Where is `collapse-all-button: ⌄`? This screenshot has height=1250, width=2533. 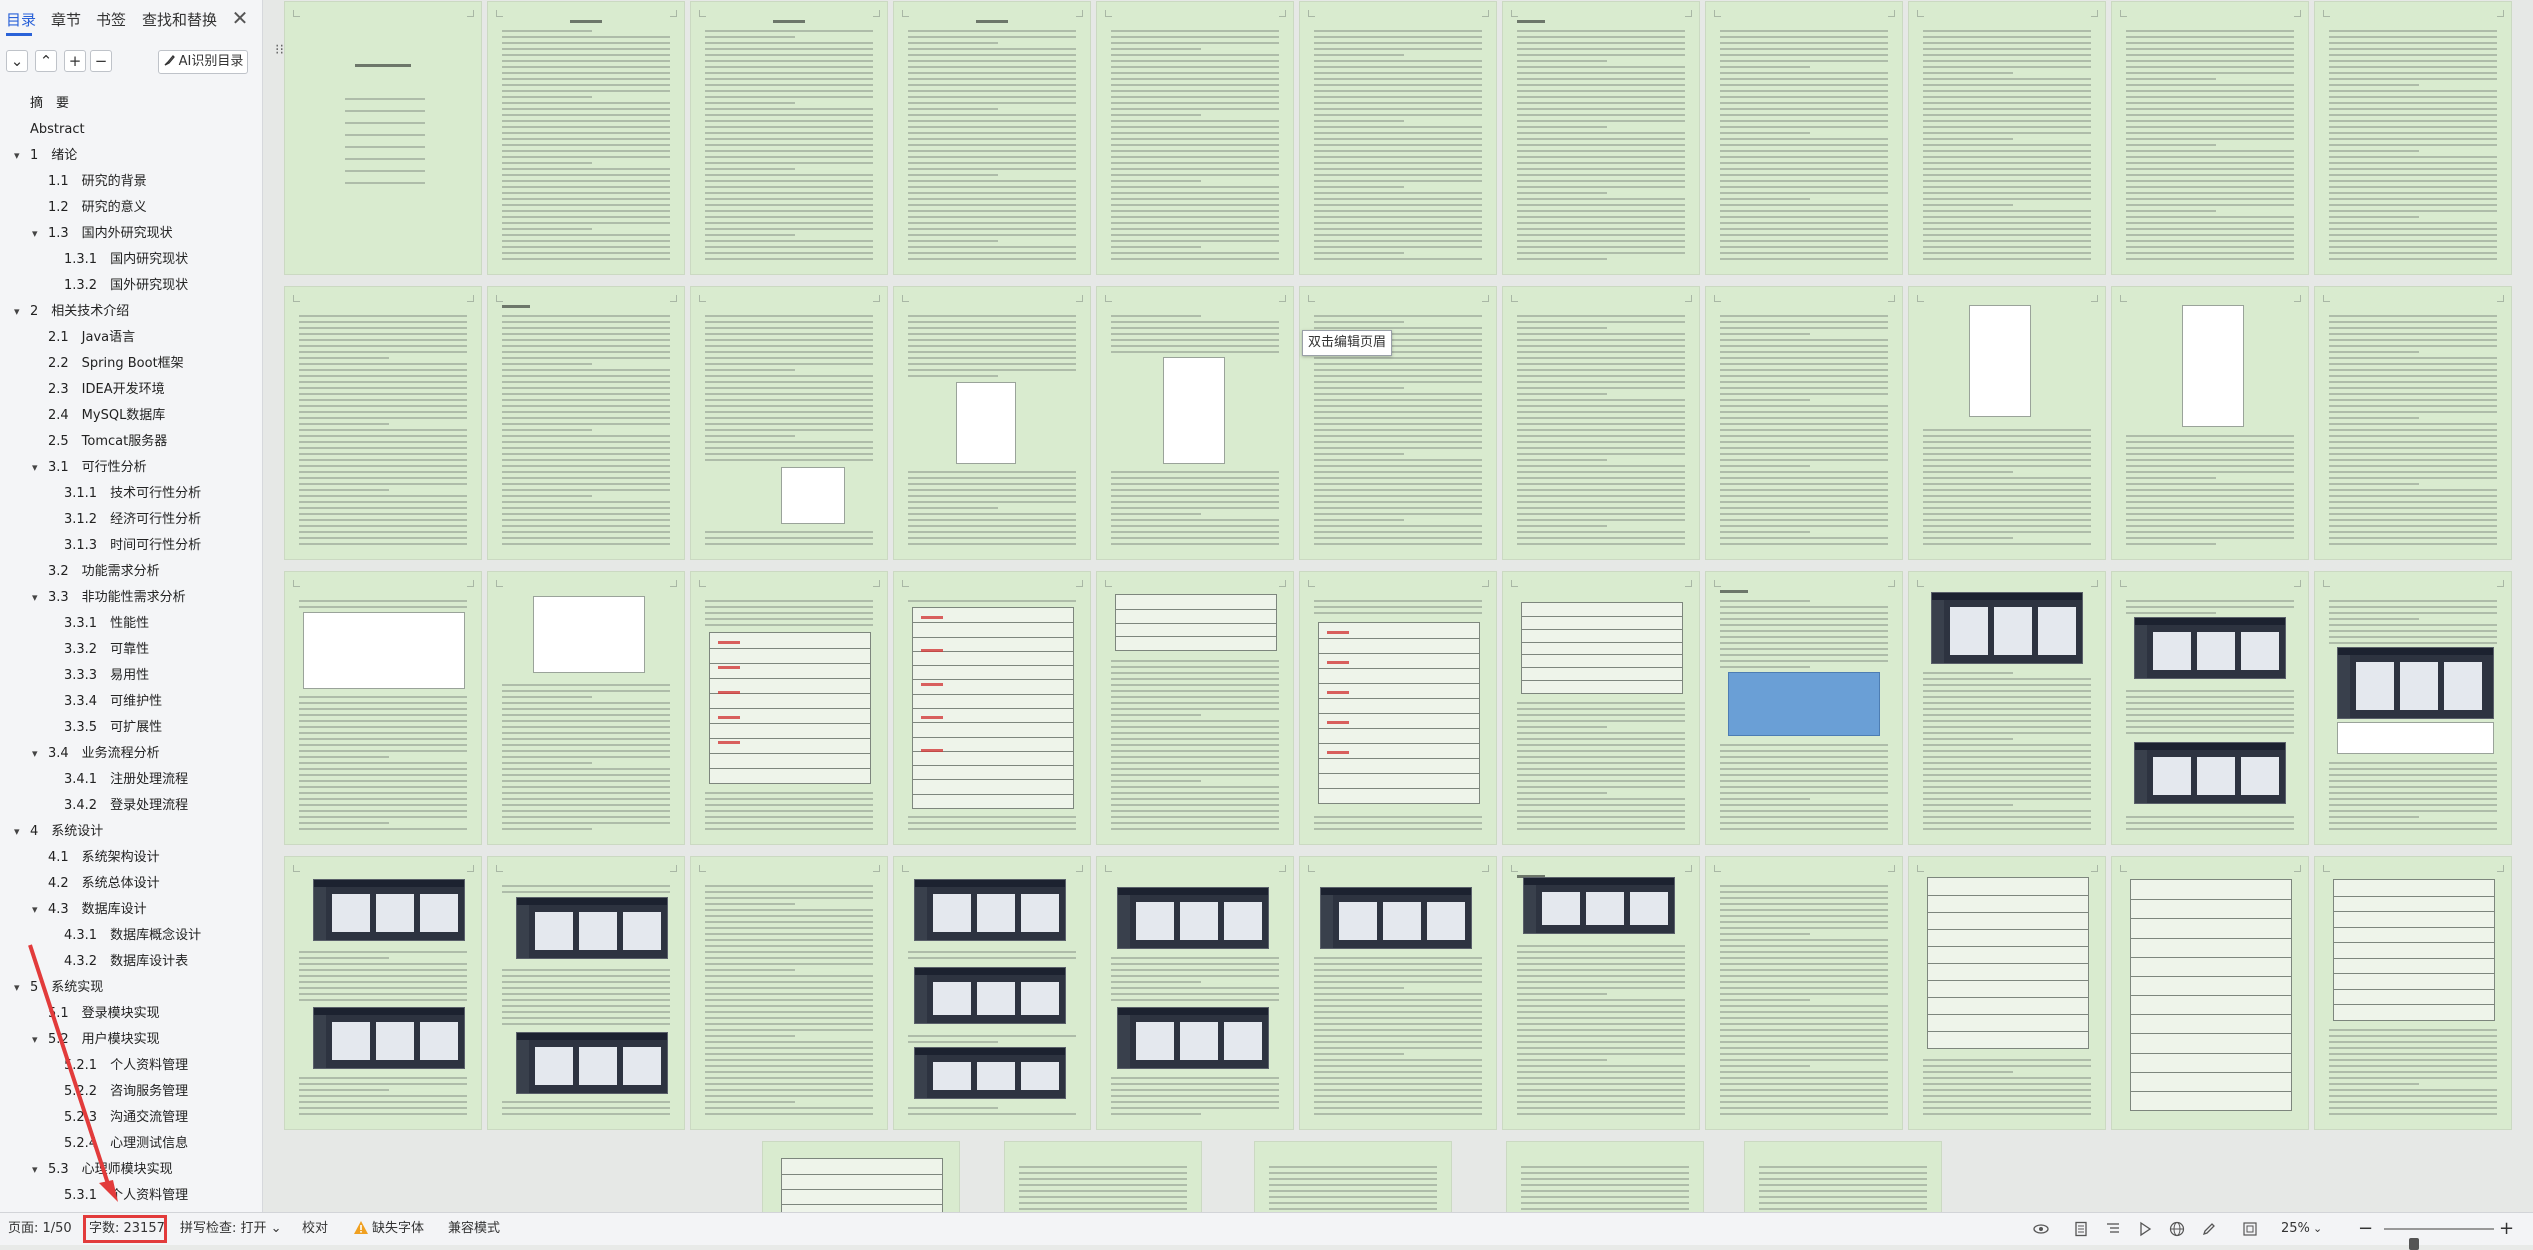 collapse-all-button: ⌄ is located at coordinates (17, 61).